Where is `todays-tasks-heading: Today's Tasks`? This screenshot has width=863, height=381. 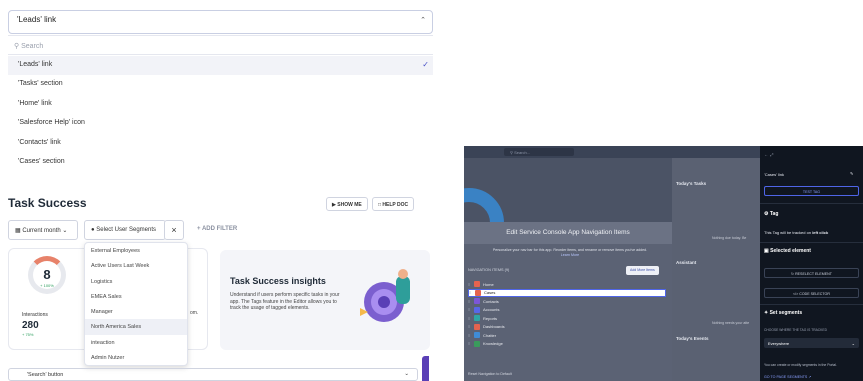
todays-tasks-heading: Today's Tasks is located at coordinates (691, 183).